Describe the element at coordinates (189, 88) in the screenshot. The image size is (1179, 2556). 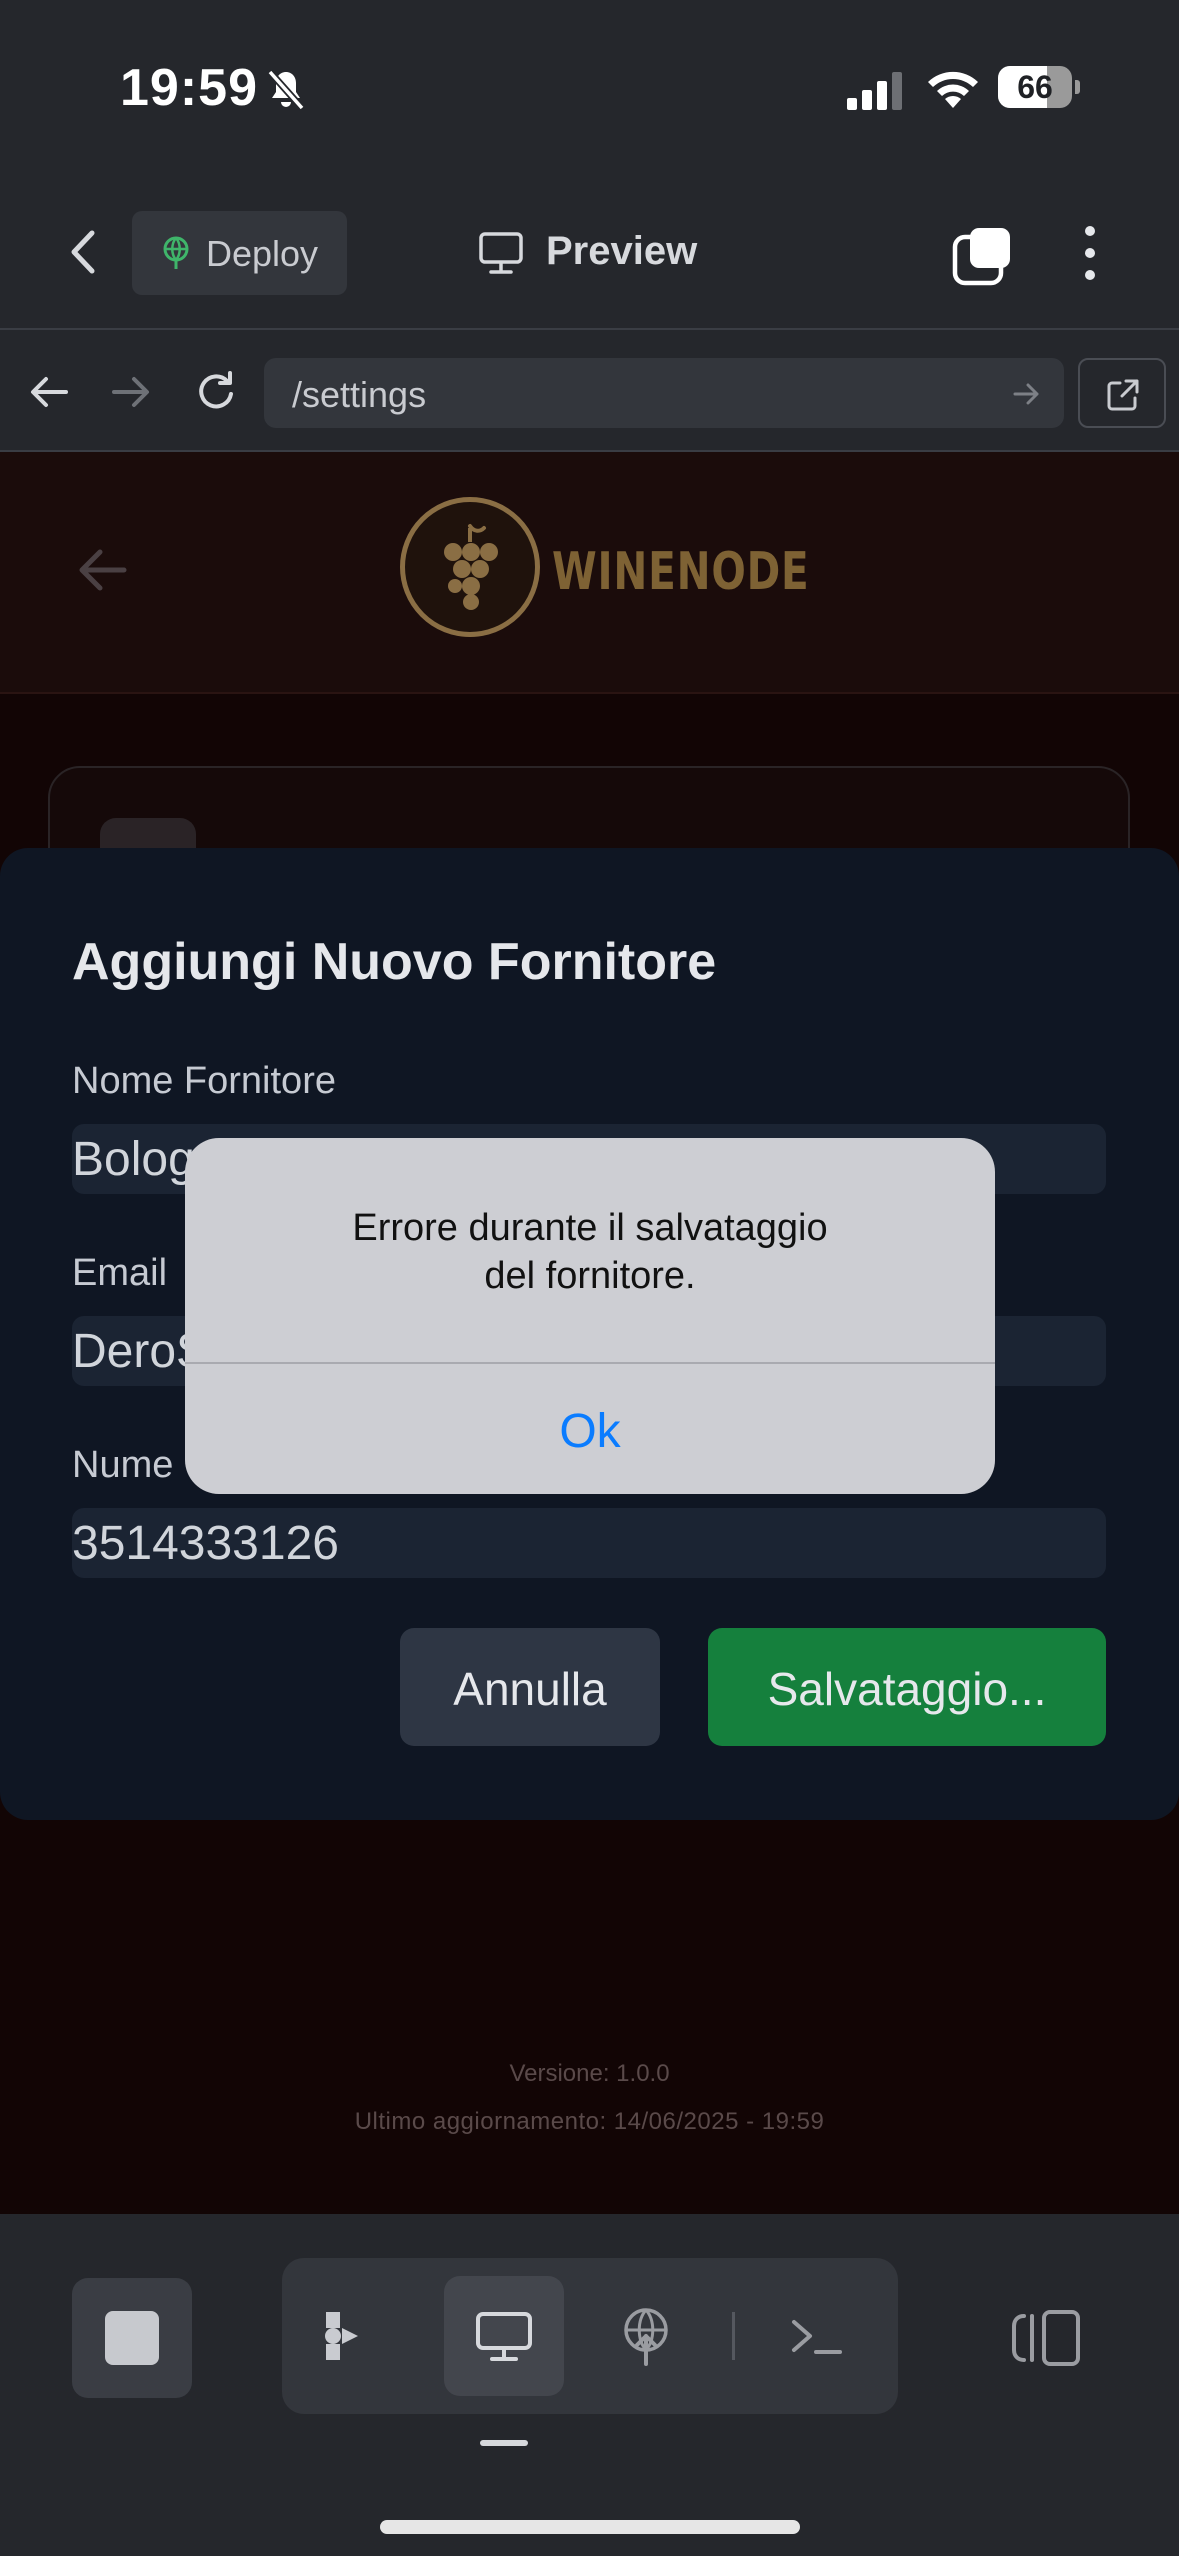
I see `status-time: 19:59` at that location.